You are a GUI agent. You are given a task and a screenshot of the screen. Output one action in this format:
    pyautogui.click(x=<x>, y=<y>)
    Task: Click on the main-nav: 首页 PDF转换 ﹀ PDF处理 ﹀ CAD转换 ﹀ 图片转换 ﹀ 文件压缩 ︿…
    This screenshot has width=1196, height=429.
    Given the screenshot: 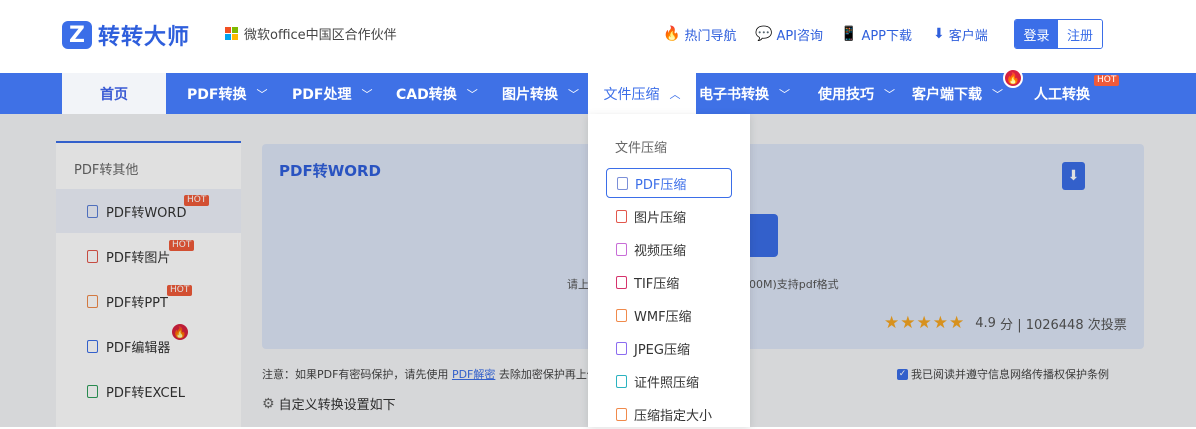 What is the action you would take?
    pyautogui.click(x=598, y=91)
    